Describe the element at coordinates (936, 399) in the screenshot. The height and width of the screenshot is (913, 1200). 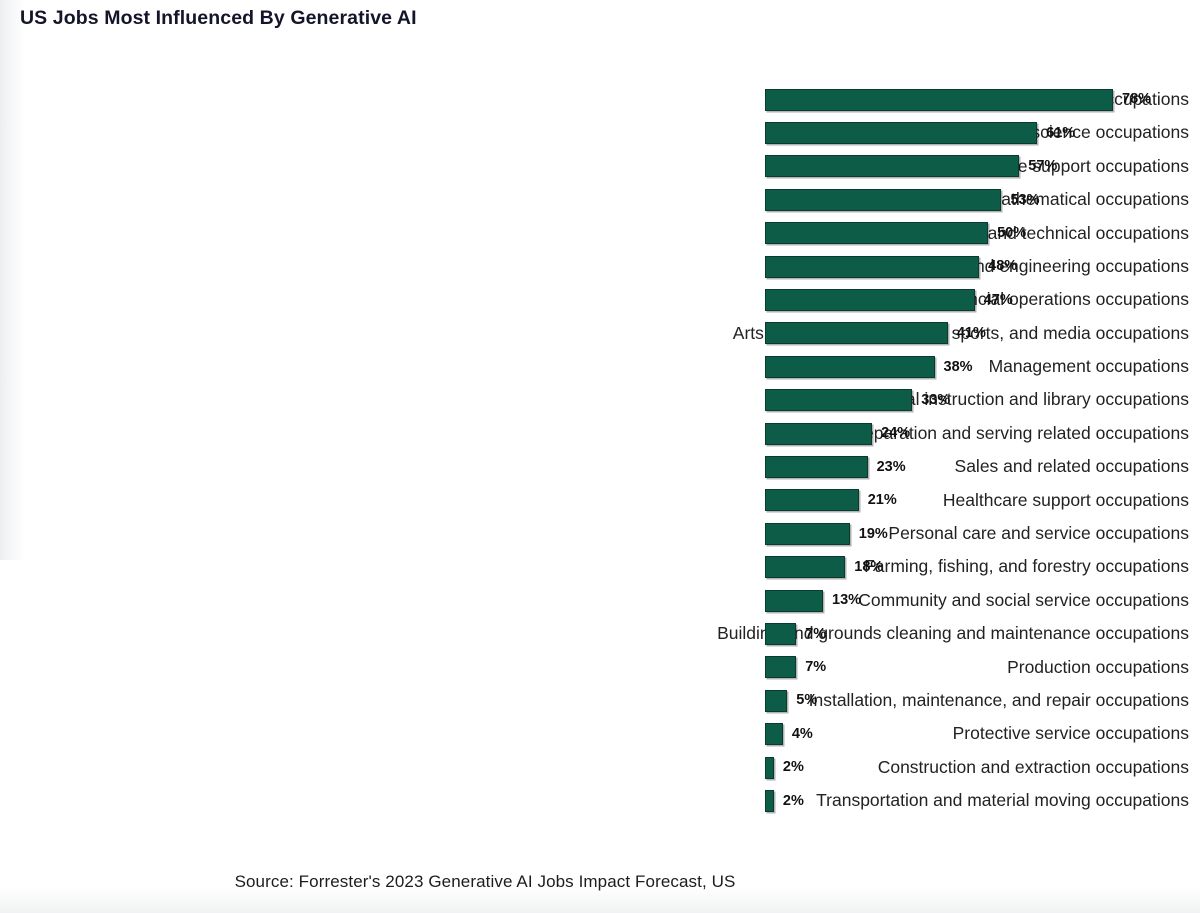
I see `bar-value-label: 33%` at that location.